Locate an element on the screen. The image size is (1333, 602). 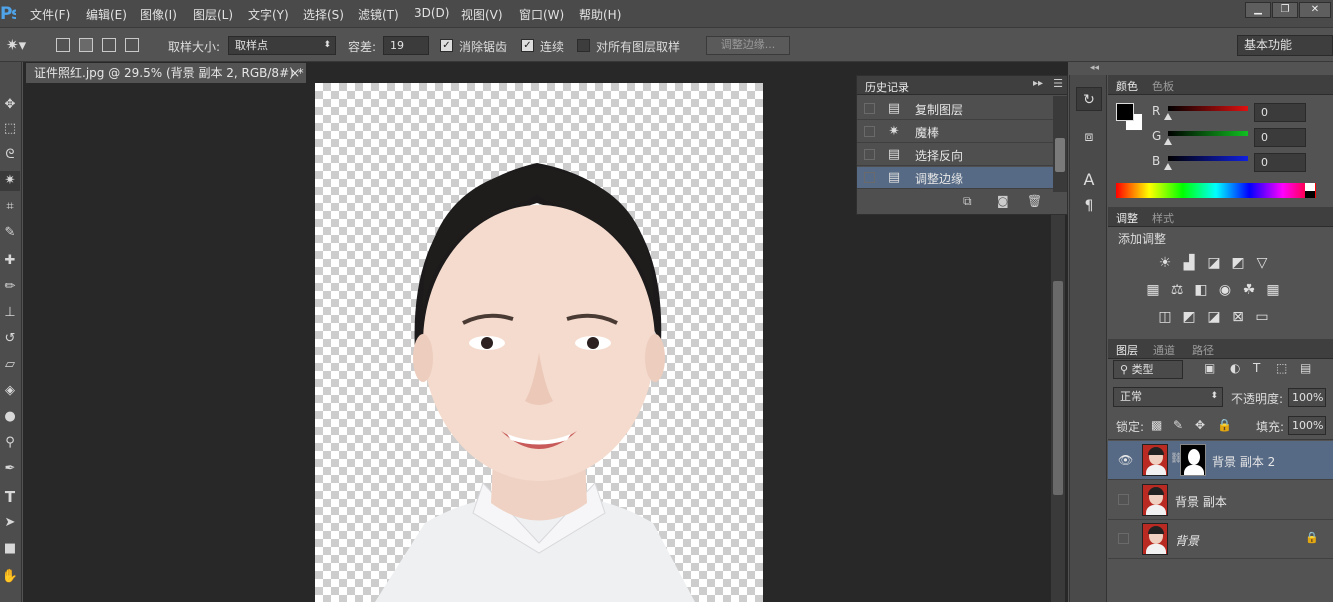
type-tool-icon: T is located at coordinates (10, 497).